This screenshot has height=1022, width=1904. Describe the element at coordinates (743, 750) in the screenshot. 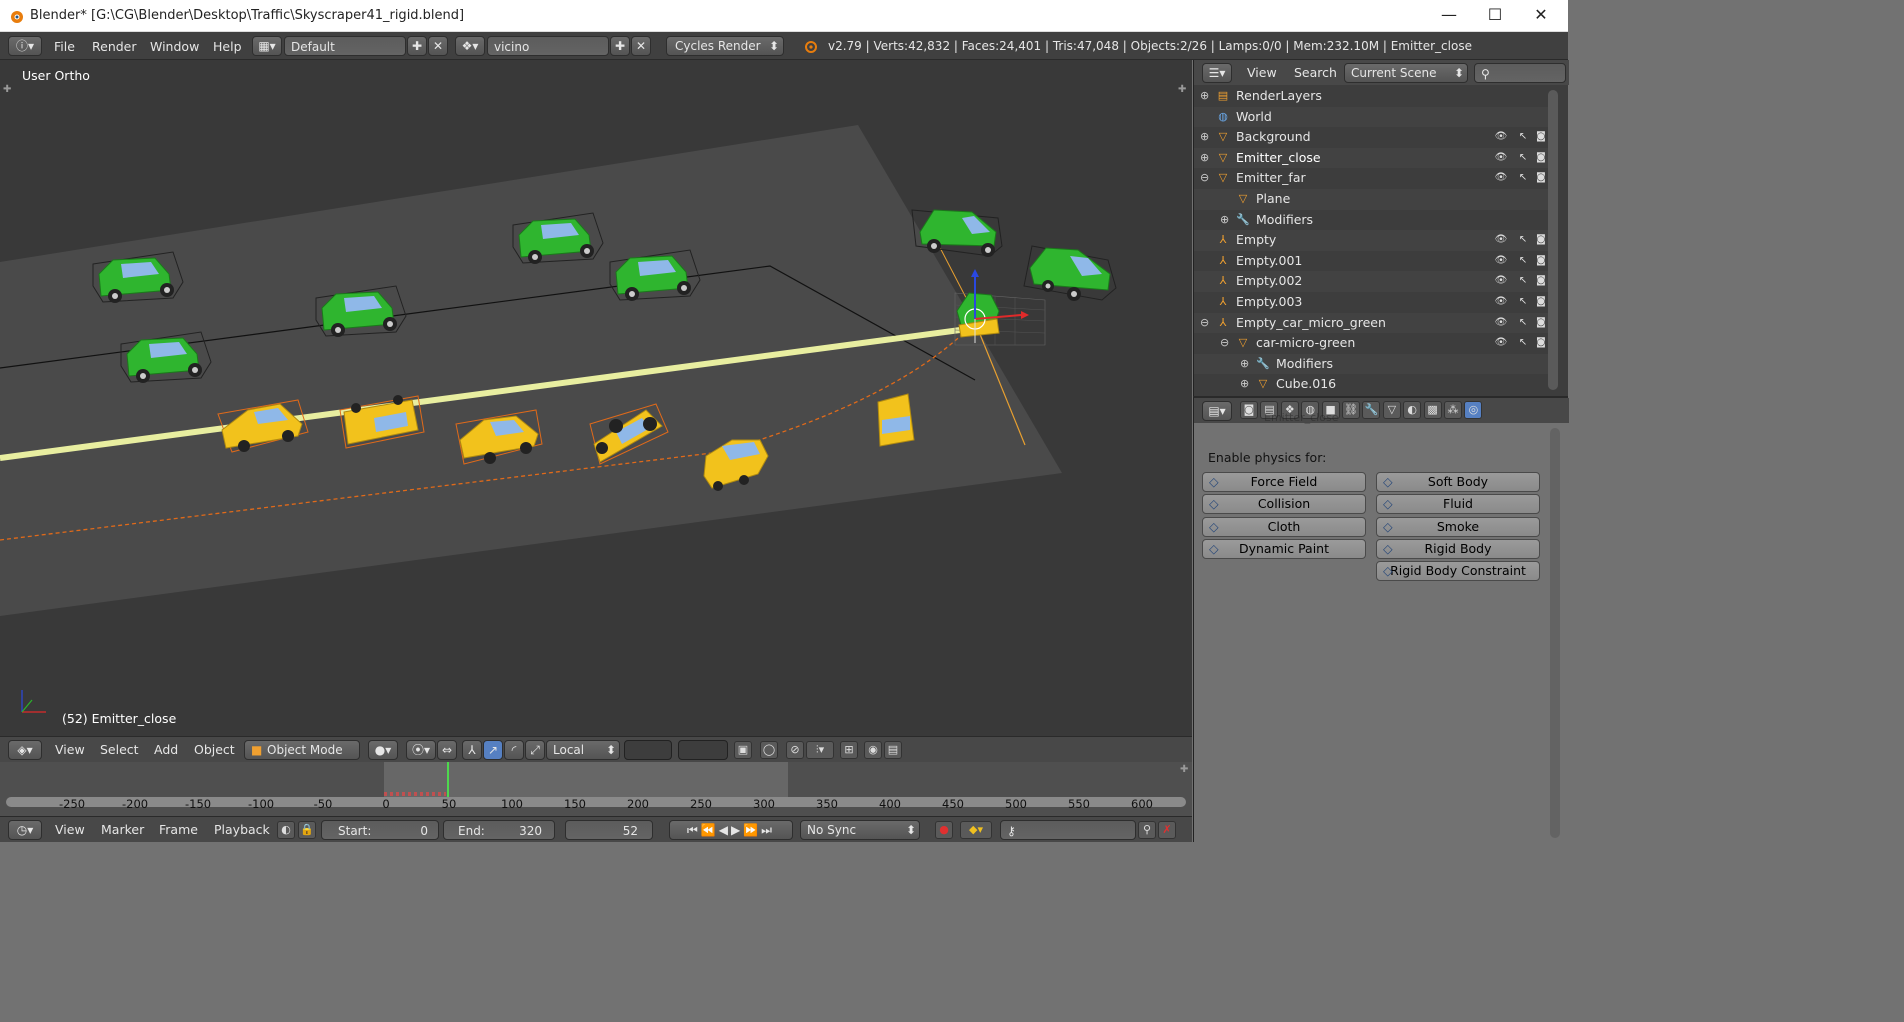

I see `lock-layers-icon: ▣` at that location.